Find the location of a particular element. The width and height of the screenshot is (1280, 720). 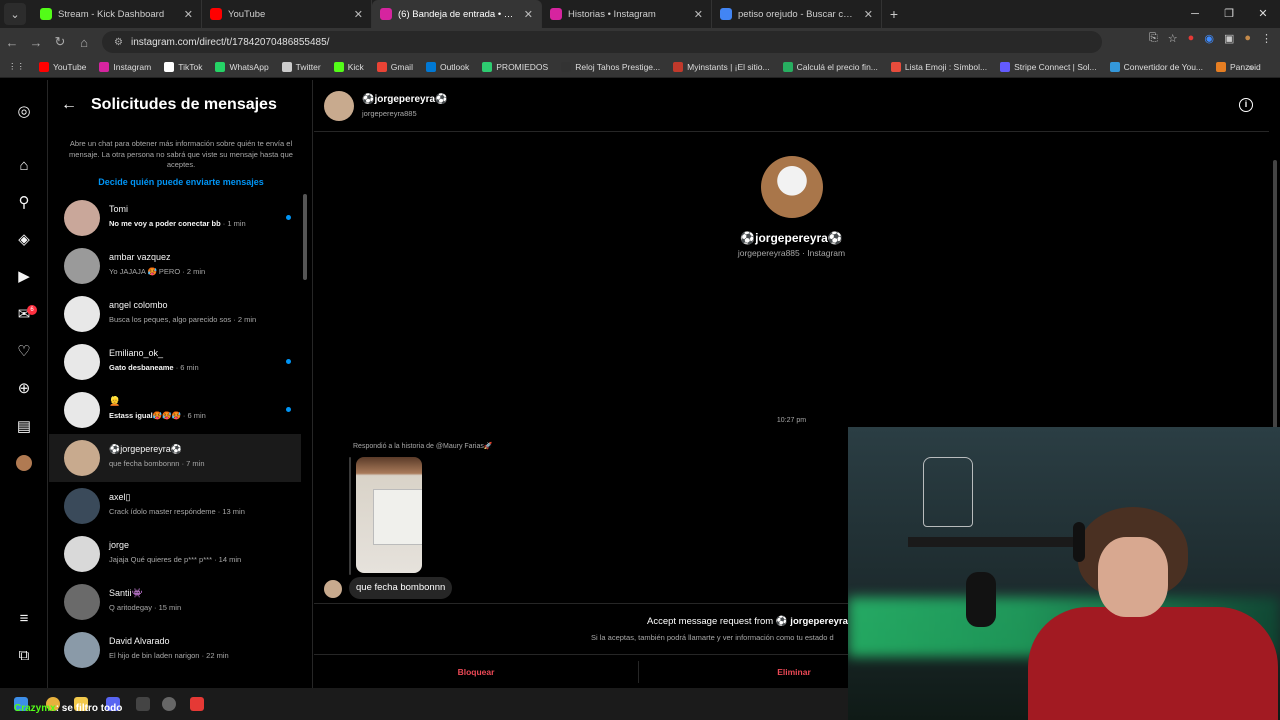

home-button: ⌂ is located at coordinates (84, 42).